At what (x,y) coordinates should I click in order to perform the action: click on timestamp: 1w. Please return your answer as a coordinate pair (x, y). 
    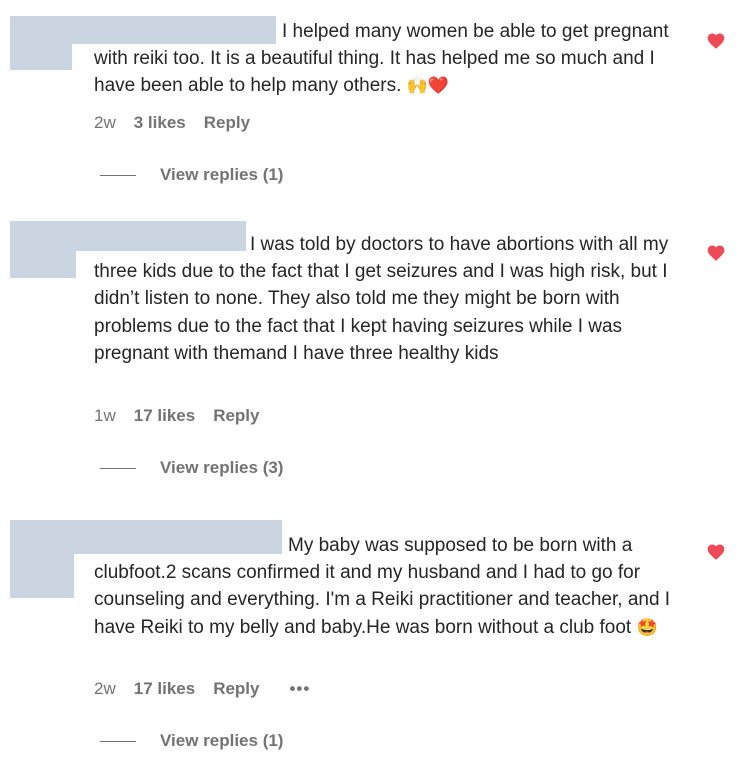
    Looking at the image, I should click on (105, 415).